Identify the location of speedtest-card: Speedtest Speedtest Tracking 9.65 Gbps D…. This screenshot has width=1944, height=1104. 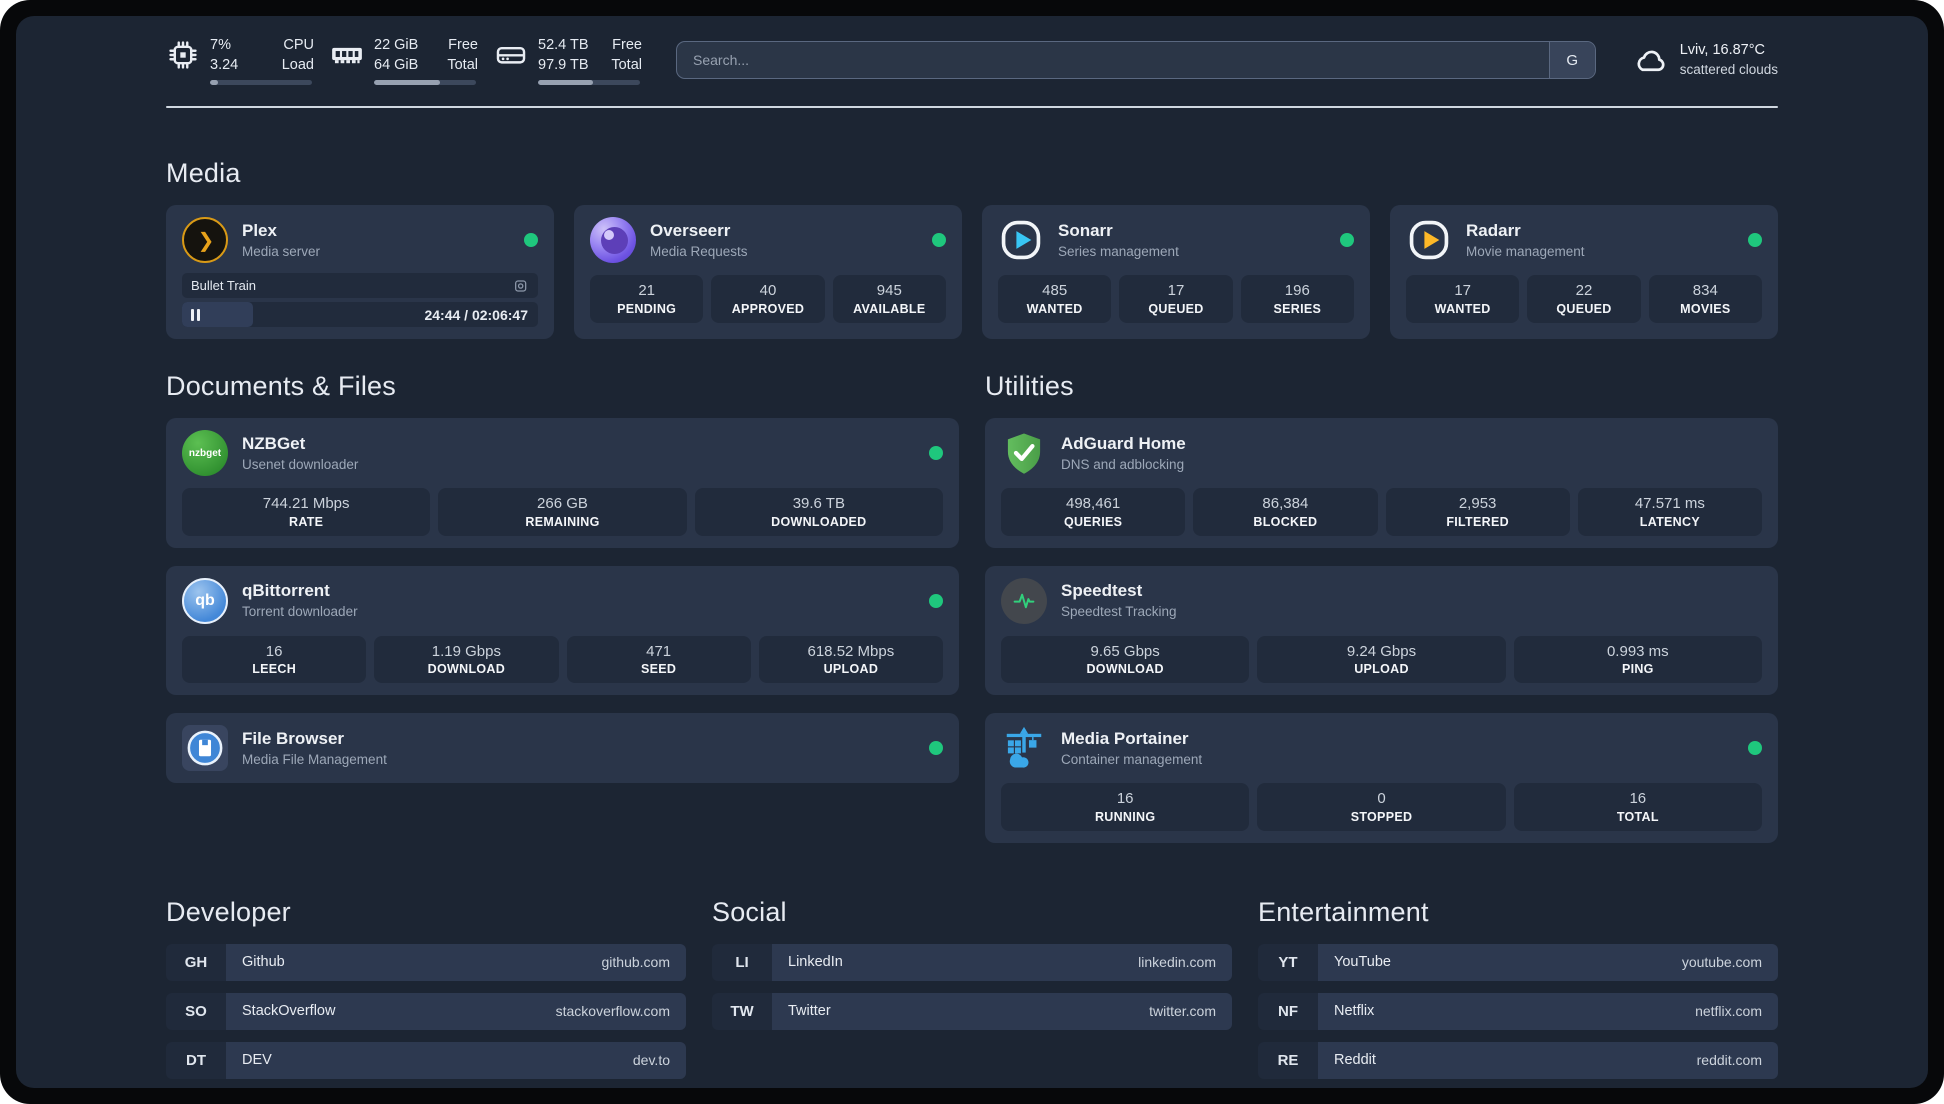
(1381, 630).